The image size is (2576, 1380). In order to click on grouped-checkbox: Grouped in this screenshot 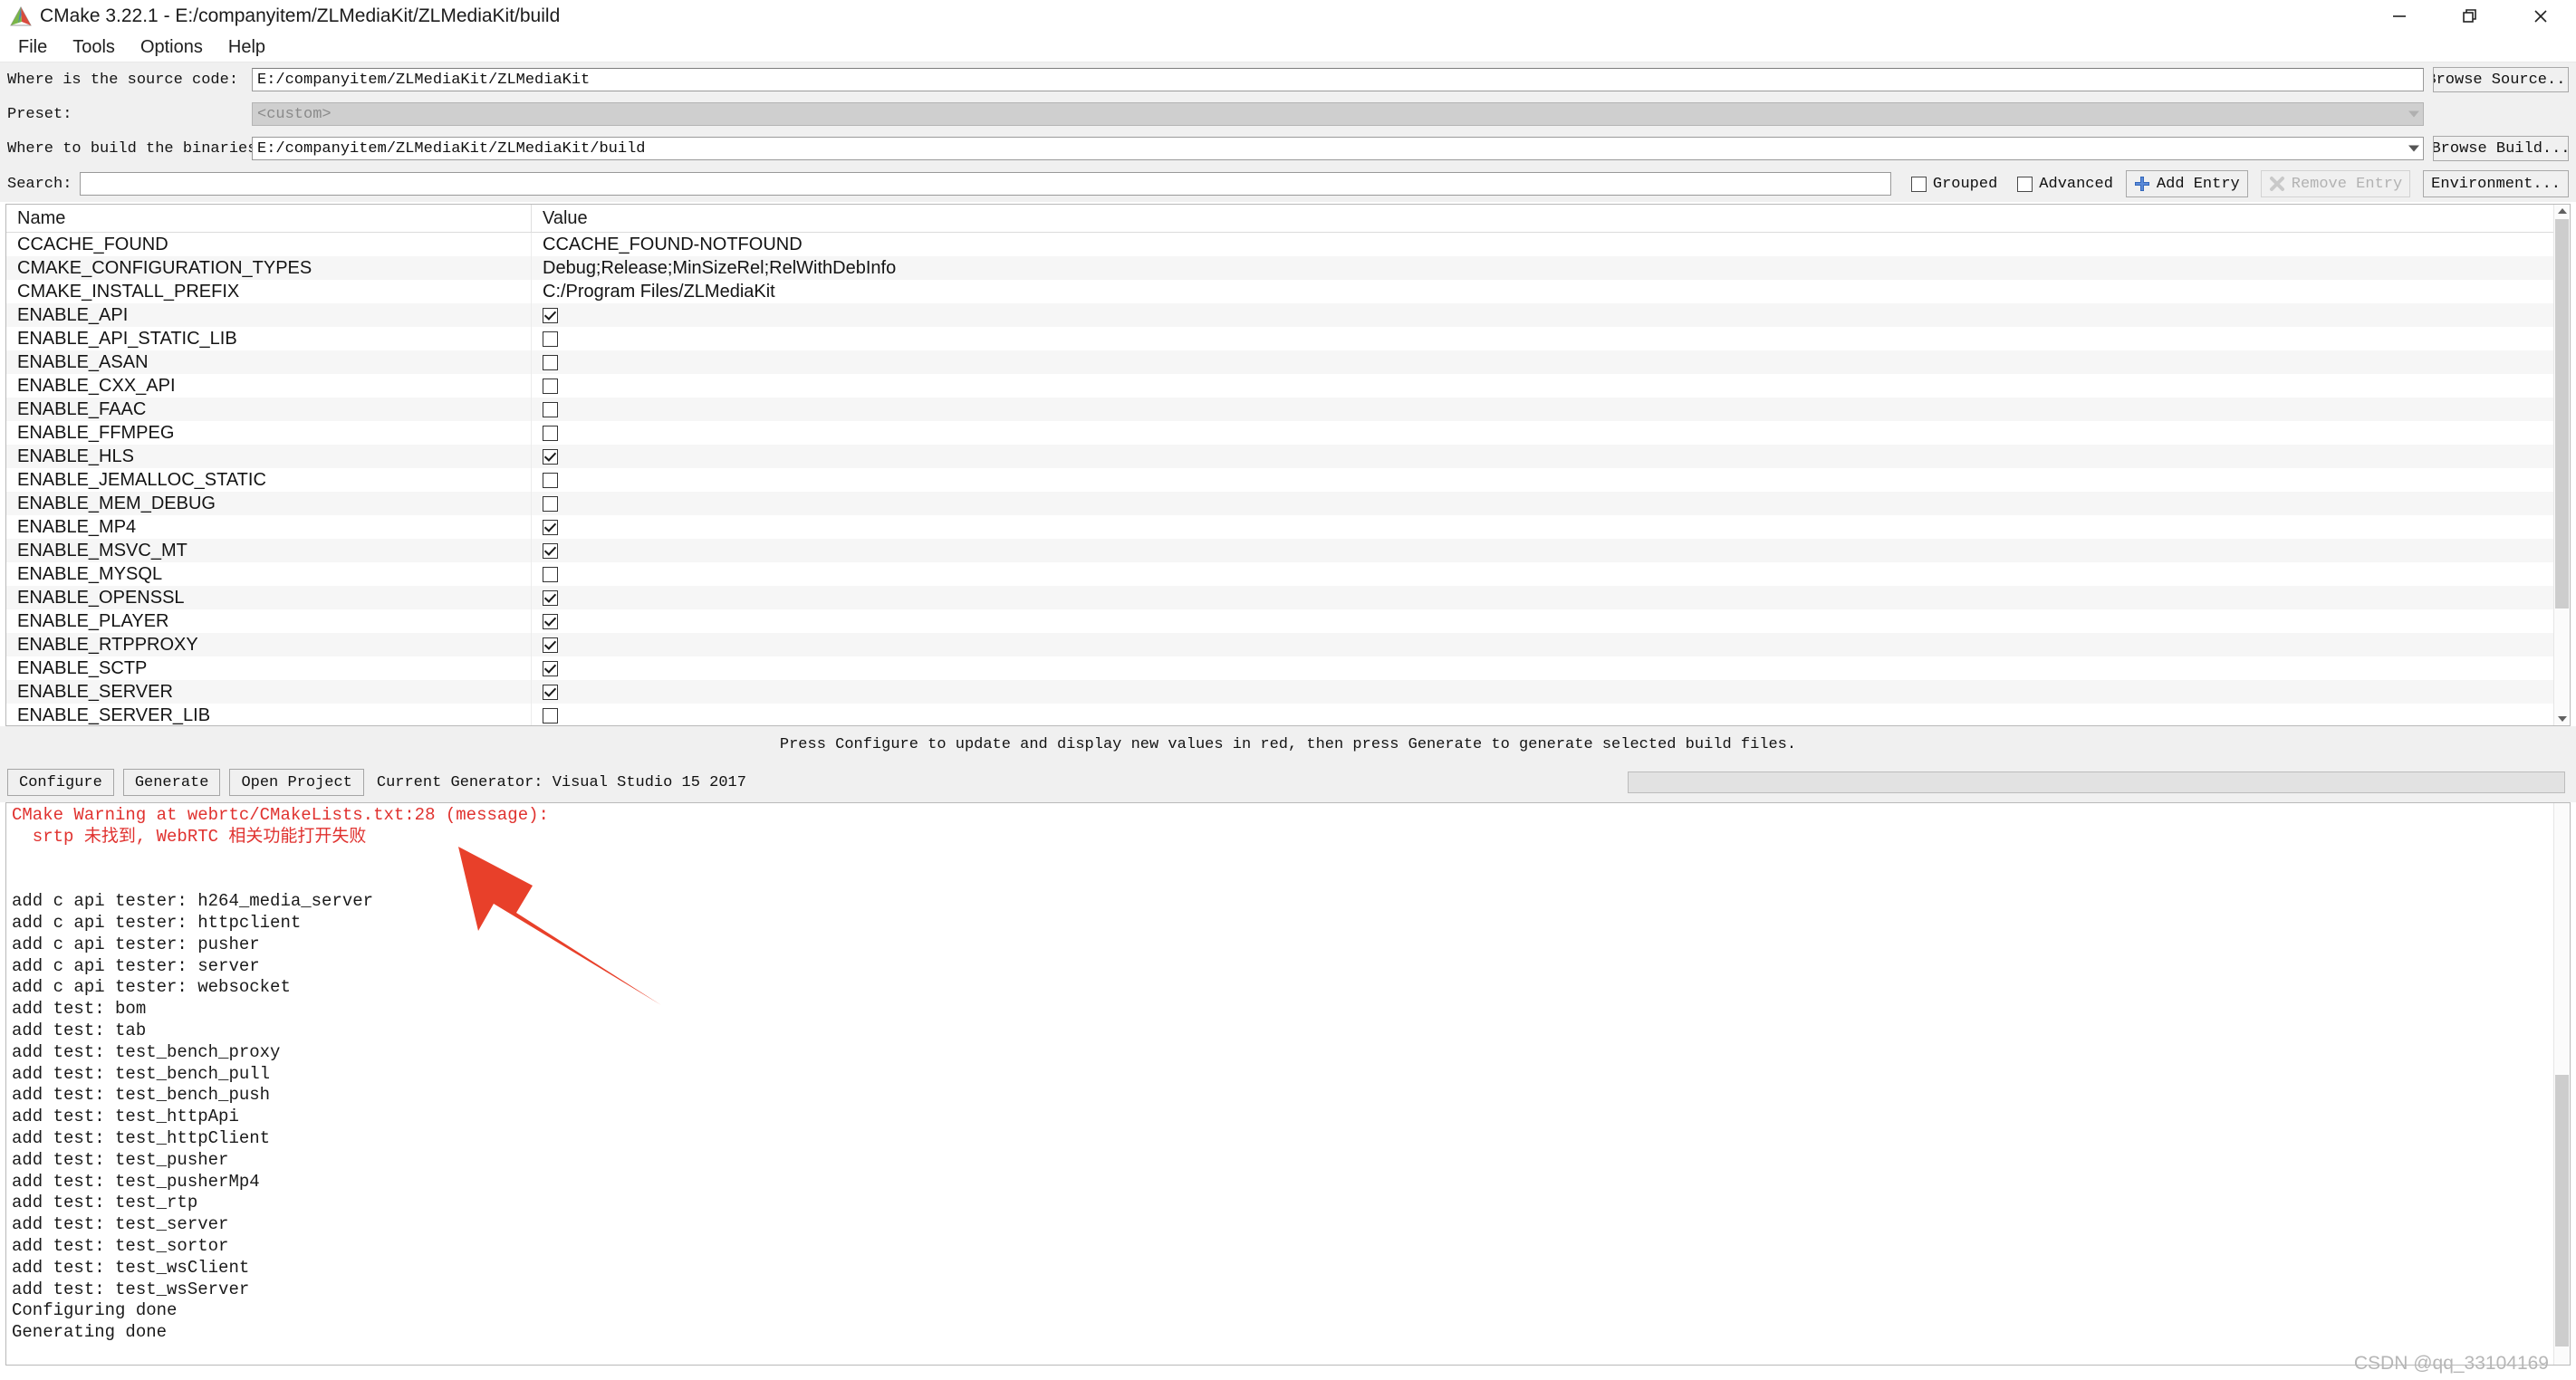, I will do `click(1953, 184)`.